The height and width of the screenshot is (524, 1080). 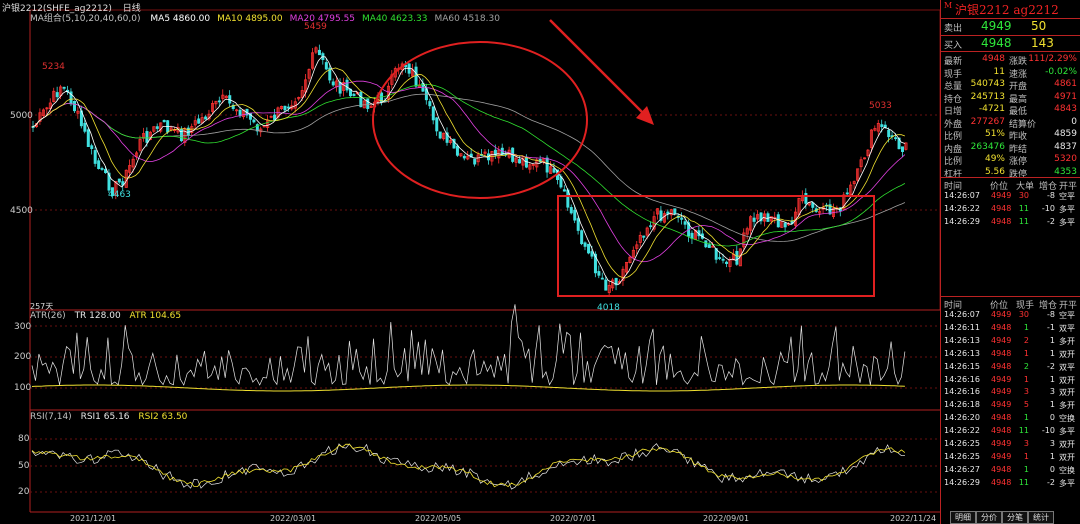 I want to click on tick-row: 14:26:18 4949 5 1 多开, so click(x=1010, y=406).